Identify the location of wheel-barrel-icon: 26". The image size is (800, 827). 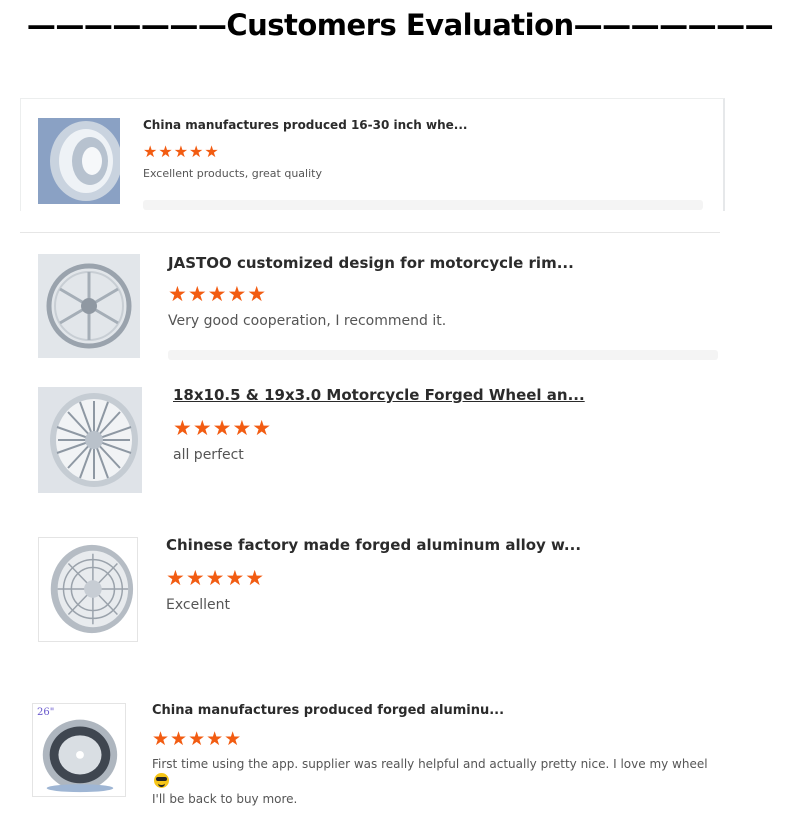
(79, 750).